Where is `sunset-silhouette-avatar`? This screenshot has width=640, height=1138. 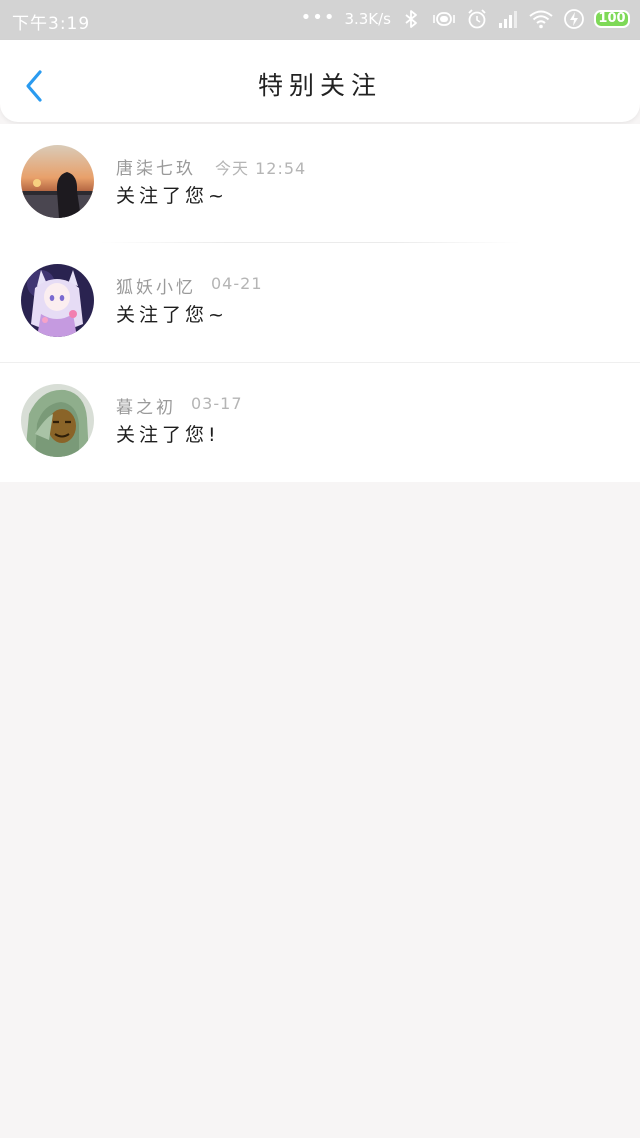
sunset-silhouette-avatar is located at coordinates (57, 181).